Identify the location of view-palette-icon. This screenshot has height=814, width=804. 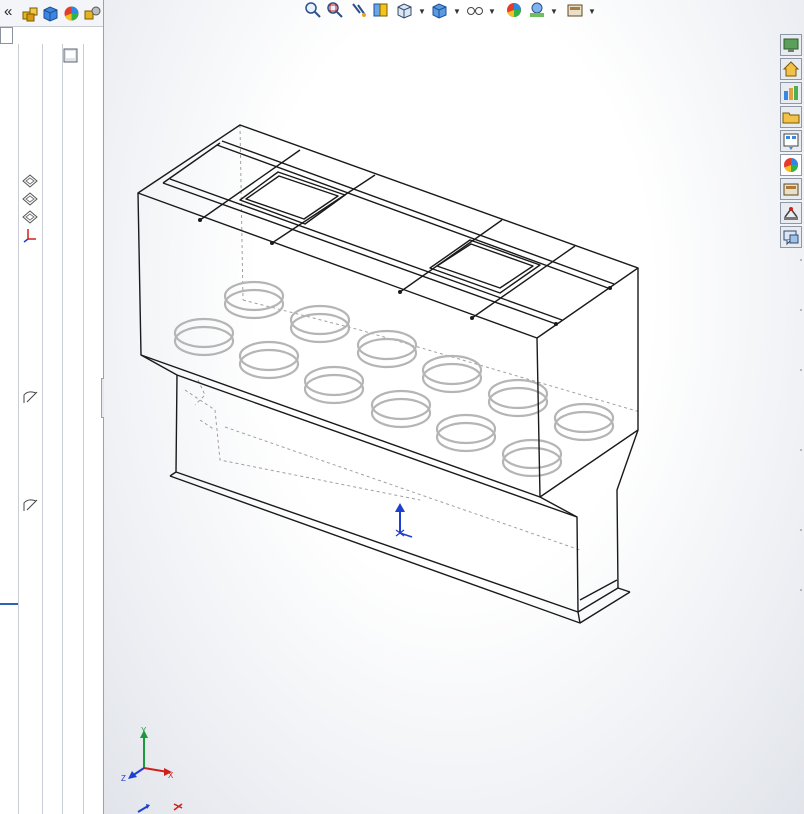
(791, 141).